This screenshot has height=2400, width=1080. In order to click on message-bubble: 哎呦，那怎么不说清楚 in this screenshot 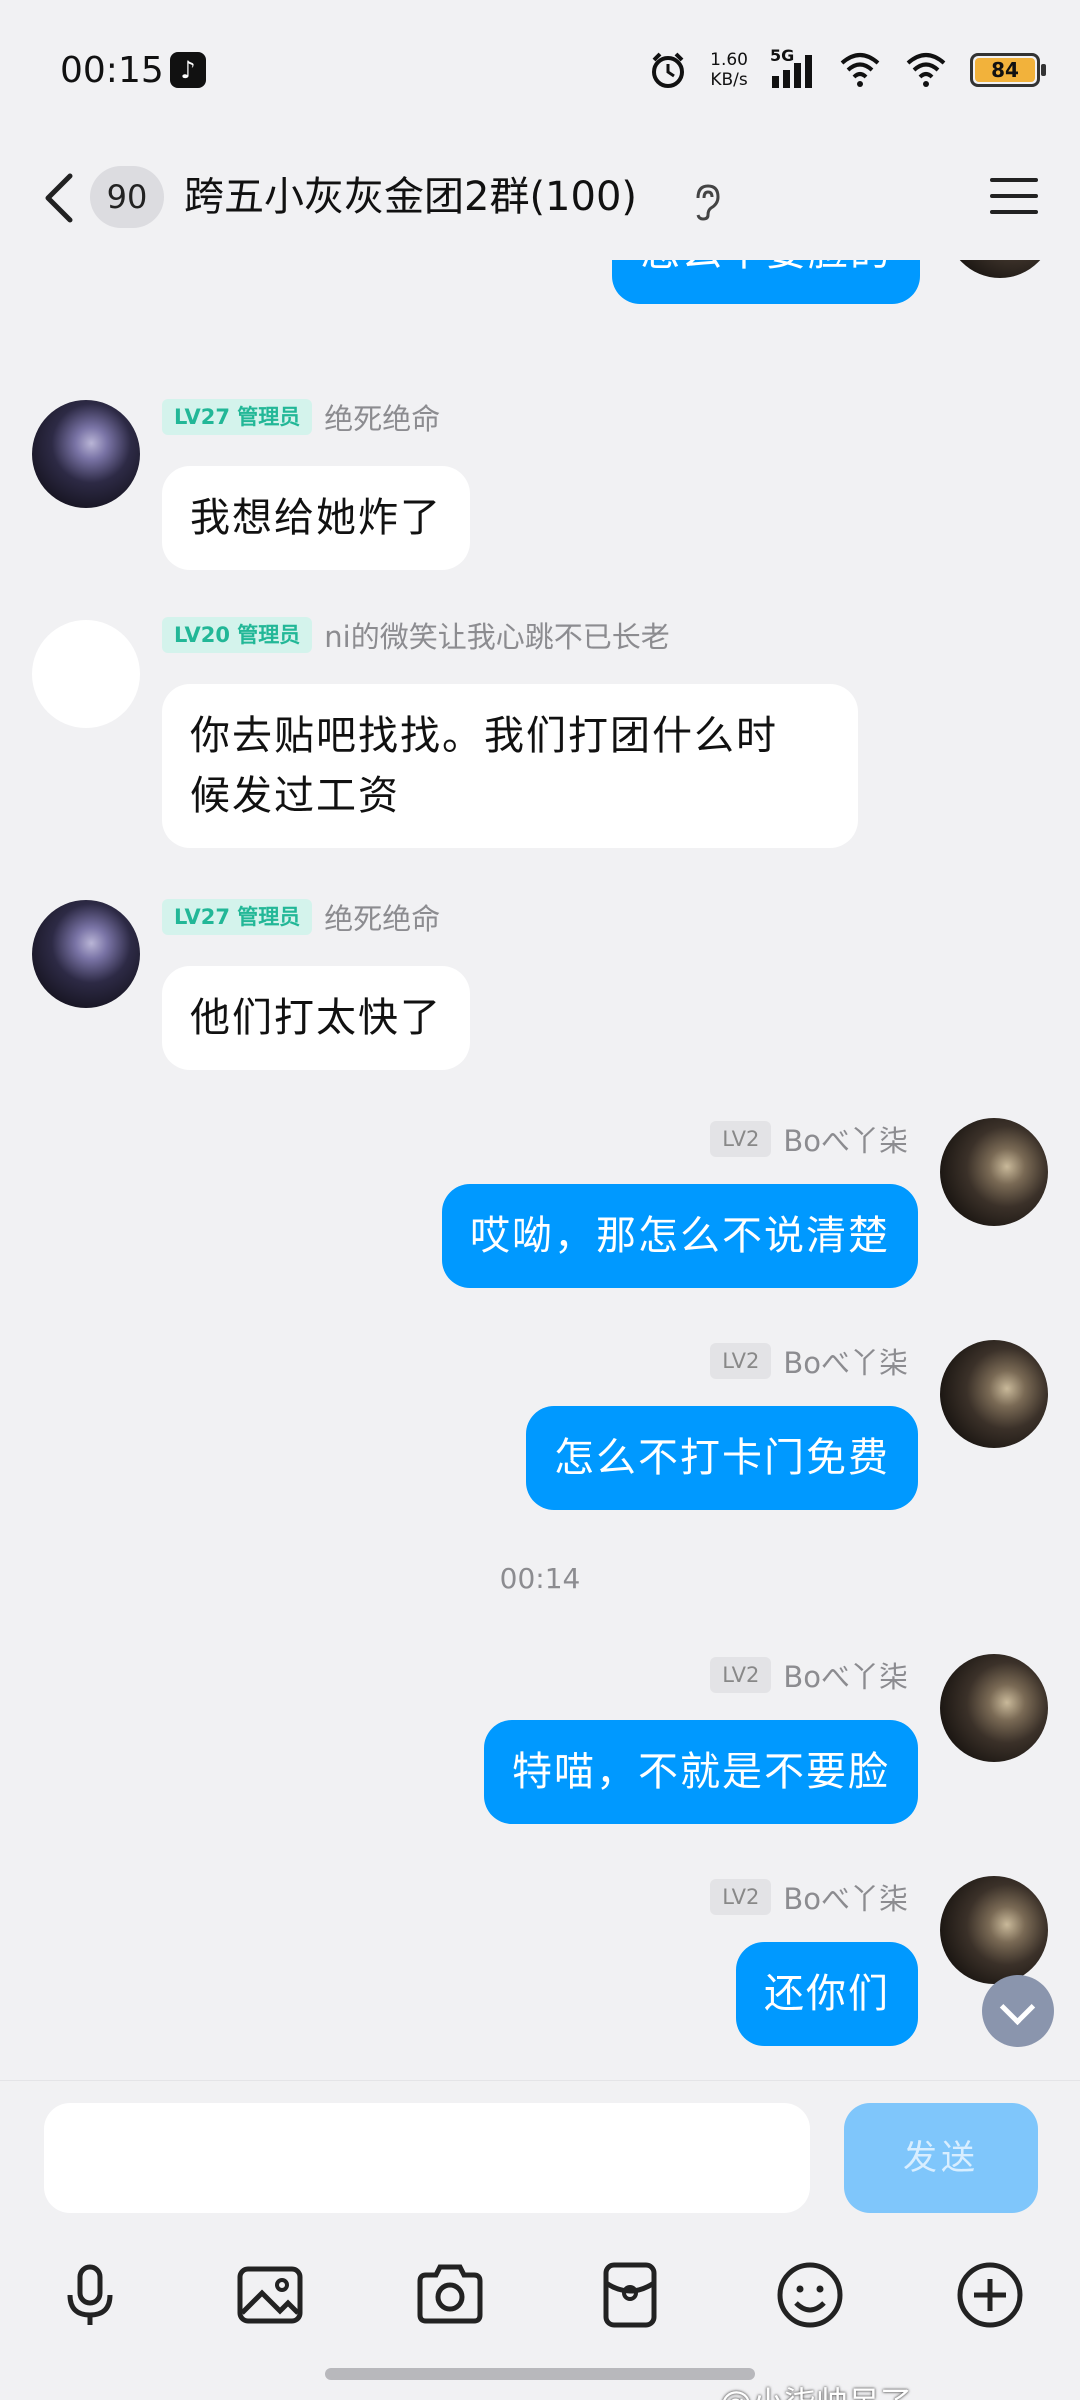, I will do `click(680, 1236)`.